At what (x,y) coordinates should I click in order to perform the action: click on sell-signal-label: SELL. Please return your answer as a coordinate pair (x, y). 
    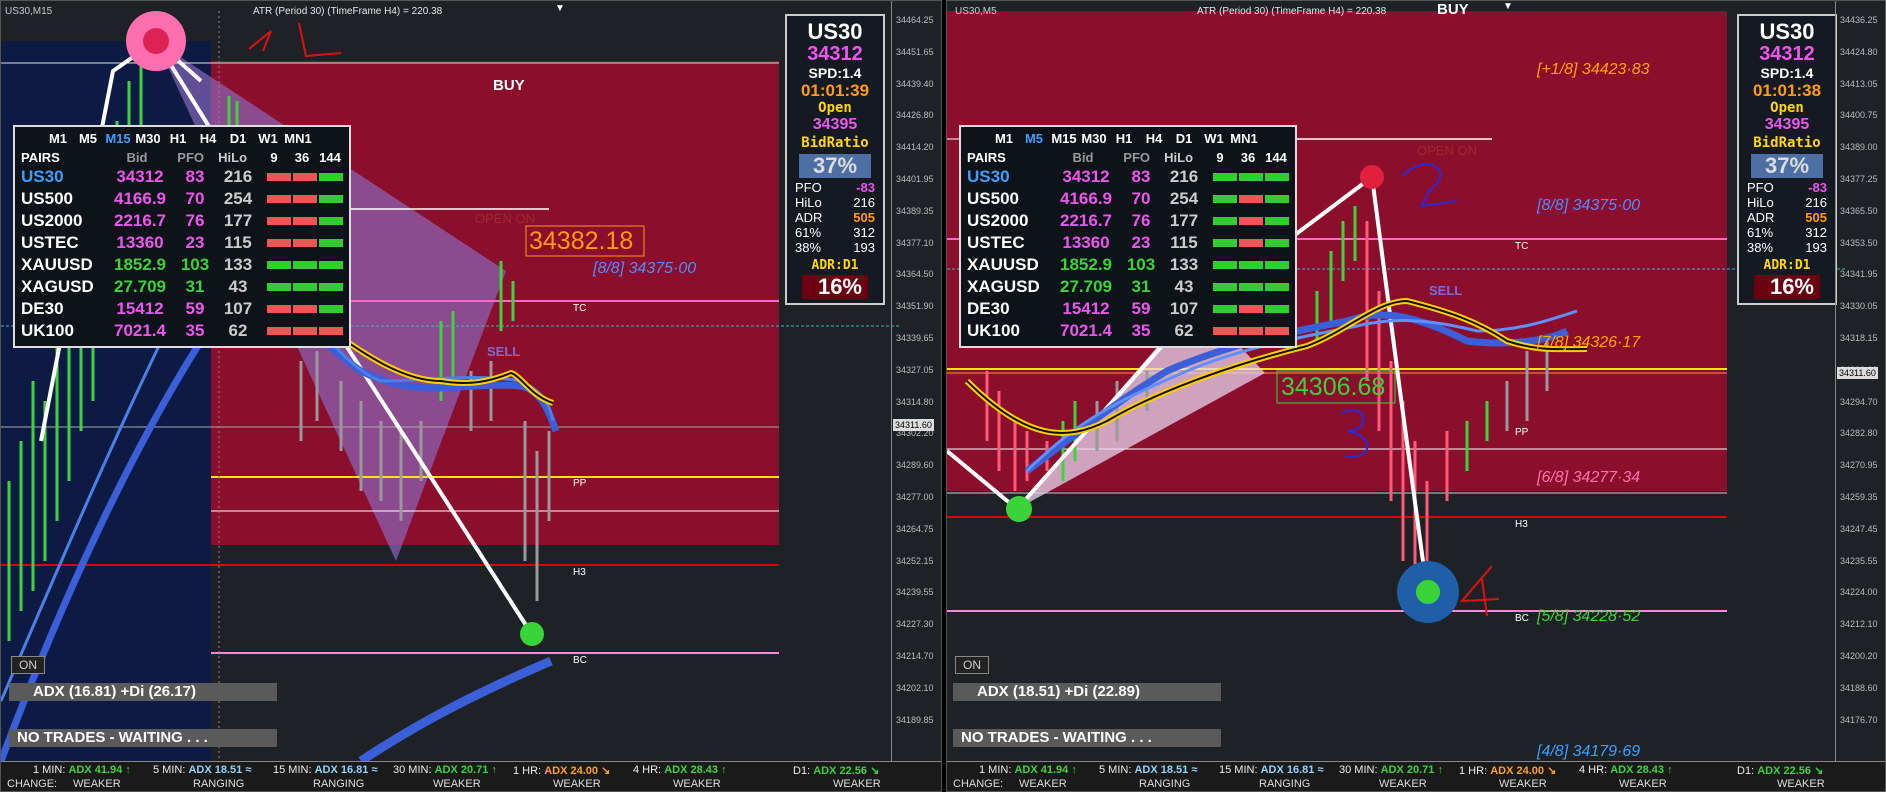
    Looking at the image, I should click on (504, 351).